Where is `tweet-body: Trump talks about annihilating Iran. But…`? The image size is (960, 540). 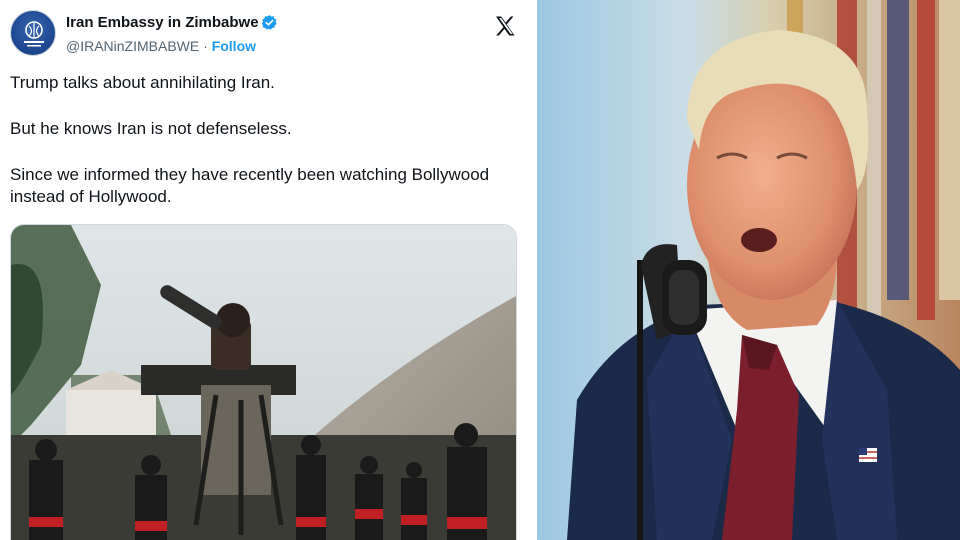
tweet-body: Trump talks about annihilating Iran. But… is located at coordinates (260, 140).